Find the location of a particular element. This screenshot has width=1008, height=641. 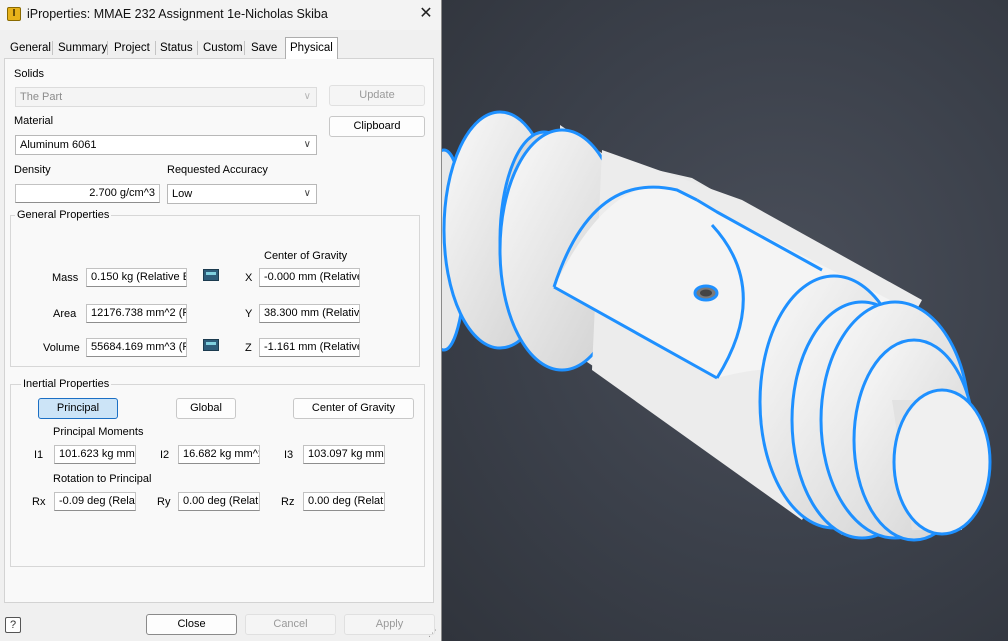

z-label: Z is located at coordinates (248, 348).